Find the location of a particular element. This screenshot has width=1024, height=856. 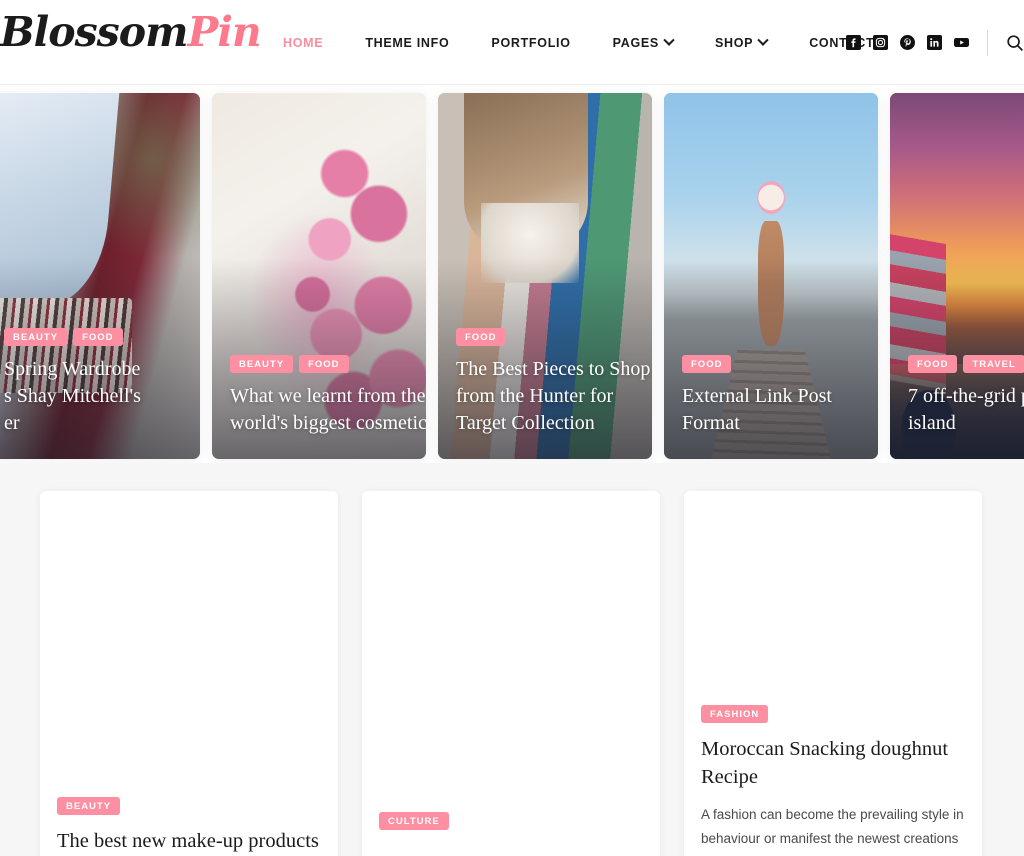

slide-tags: FOOD TRAVEL is located at coordinates (966, 364).